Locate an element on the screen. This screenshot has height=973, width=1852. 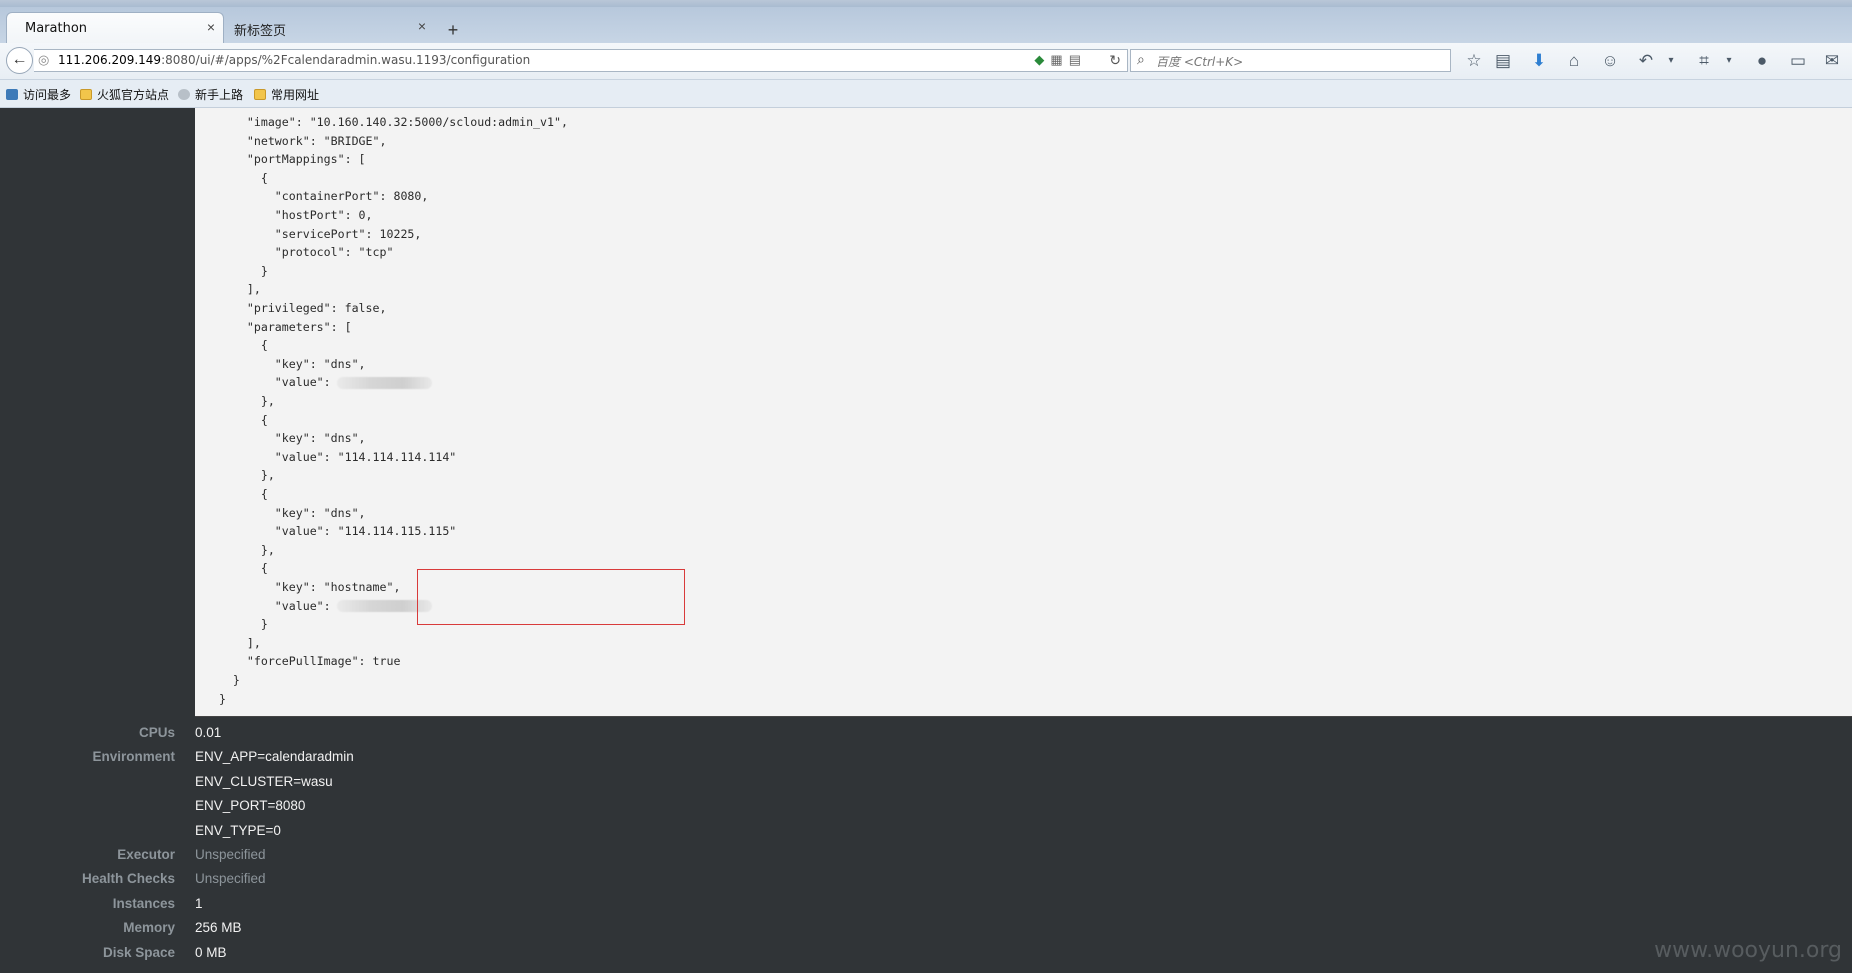
detail-row: CPUs 0.01 is located at coordinates (300, 735).